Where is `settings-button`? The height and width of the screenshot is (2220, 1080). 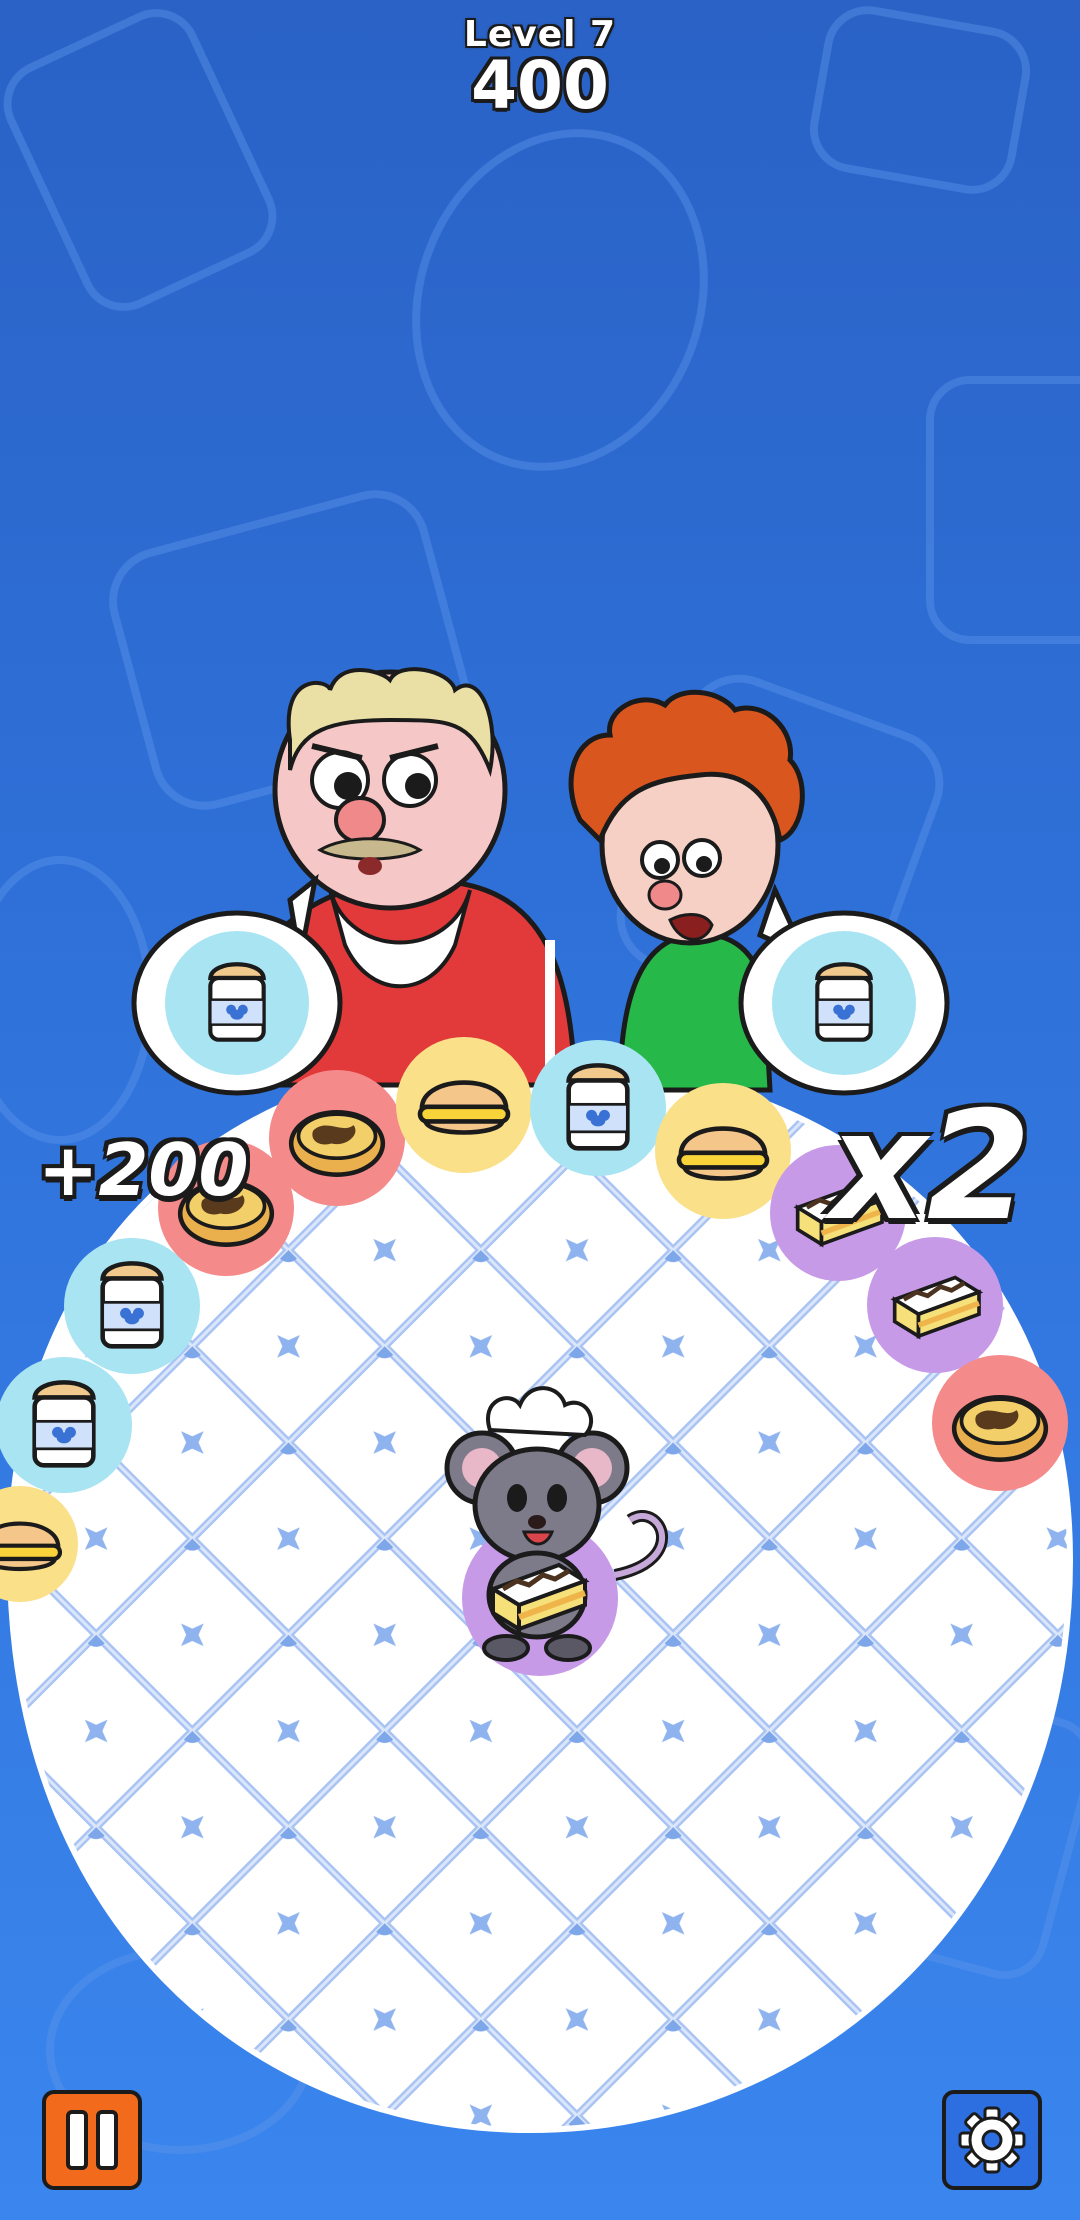 settings-button is located at coordinates (992, 2140).